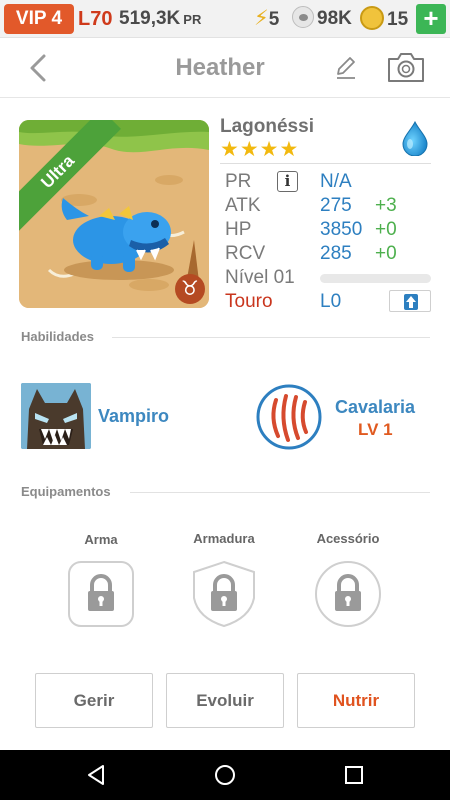  Describe the element at coordinates (133, 416) in the screenshot. I see `passive-ability-name: Vampiro` at that location.